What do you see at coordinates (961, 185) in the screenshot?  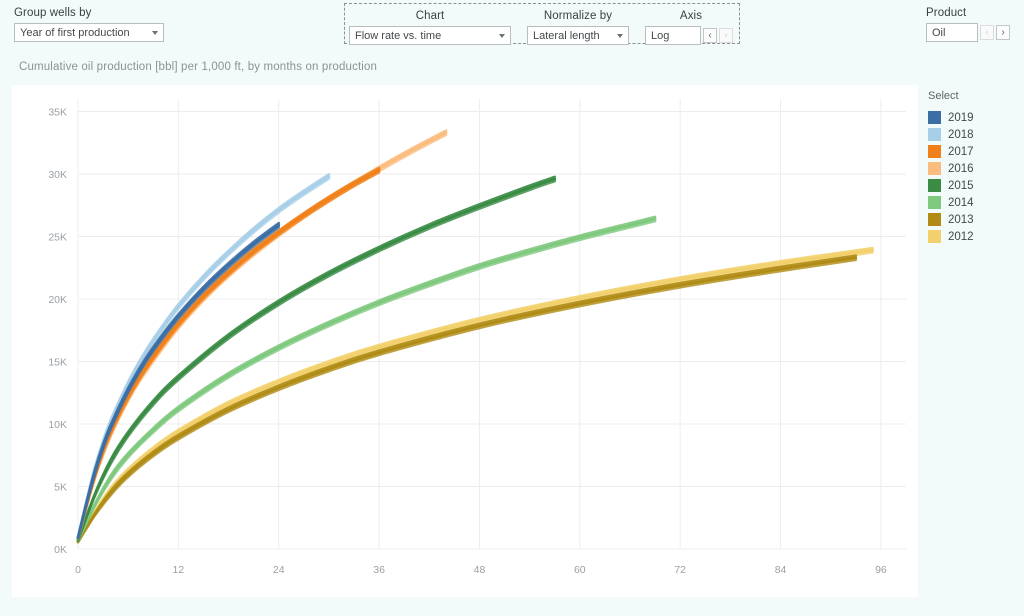 I see `legend-item-label: 2015` at bounding box center [961, 185].